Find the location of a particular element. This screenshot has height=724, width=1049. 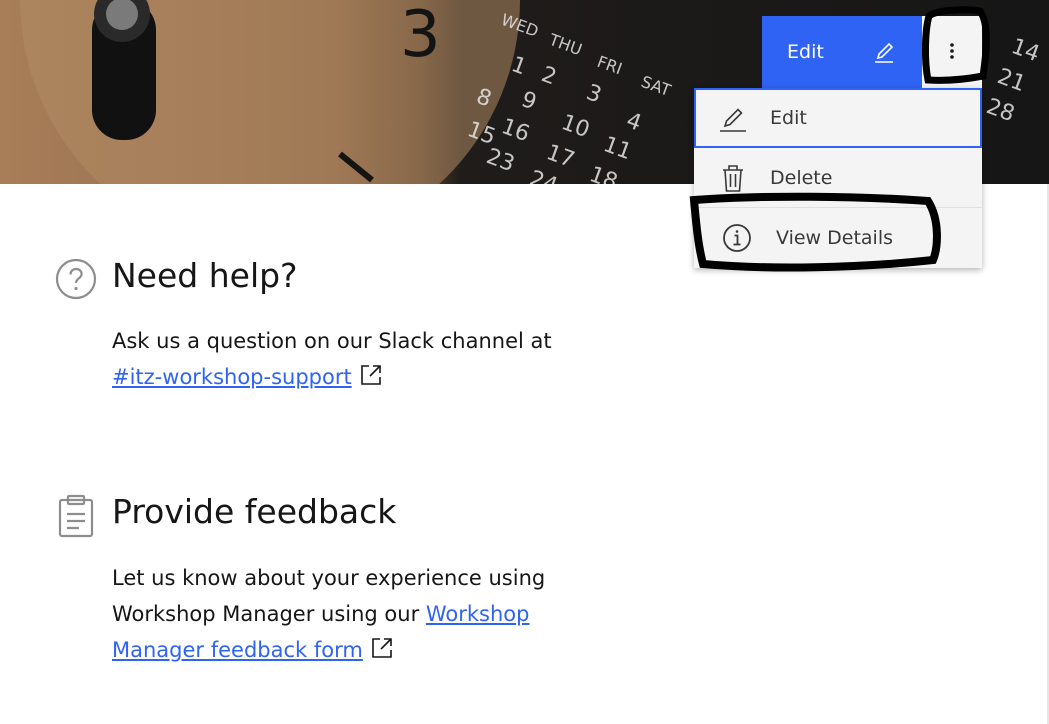

clock-digit: 3 is located at coordinates (420, 36).